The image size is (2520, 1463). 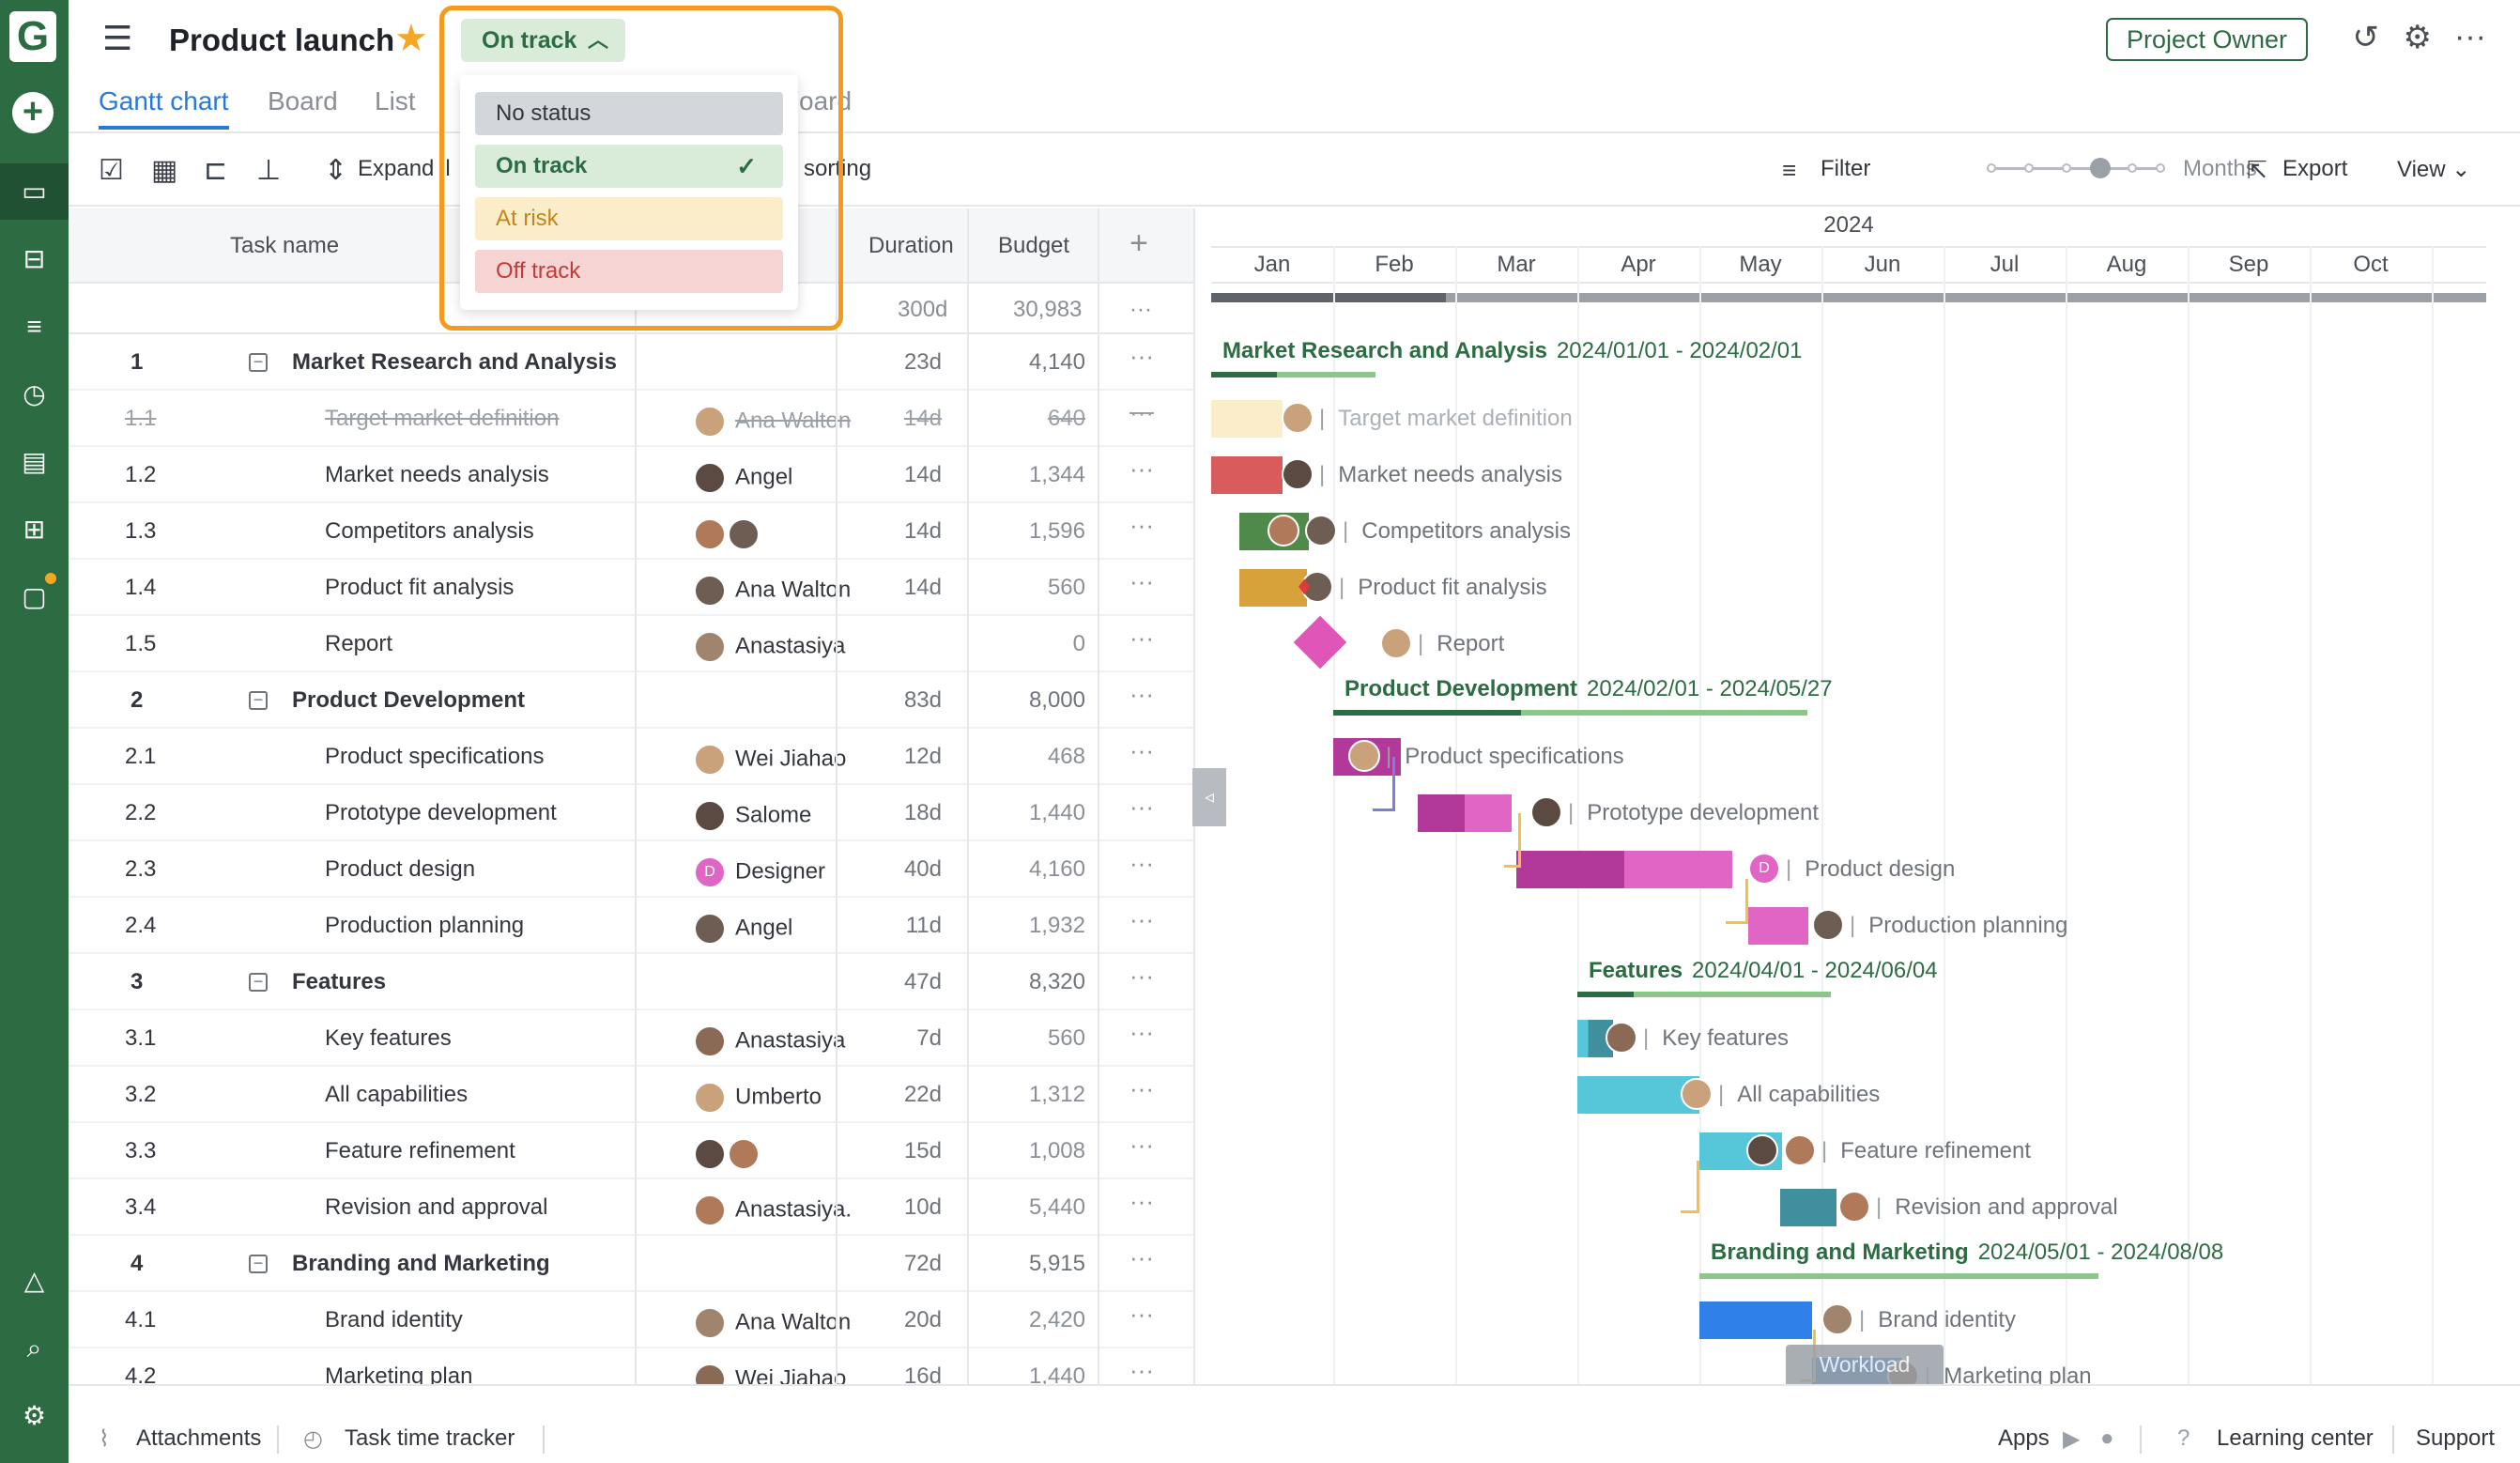 What do you see at coordinates (759, 872) in the screenshot?
I see `assignee-cell: D Designer` at bounding box center [759, 872].